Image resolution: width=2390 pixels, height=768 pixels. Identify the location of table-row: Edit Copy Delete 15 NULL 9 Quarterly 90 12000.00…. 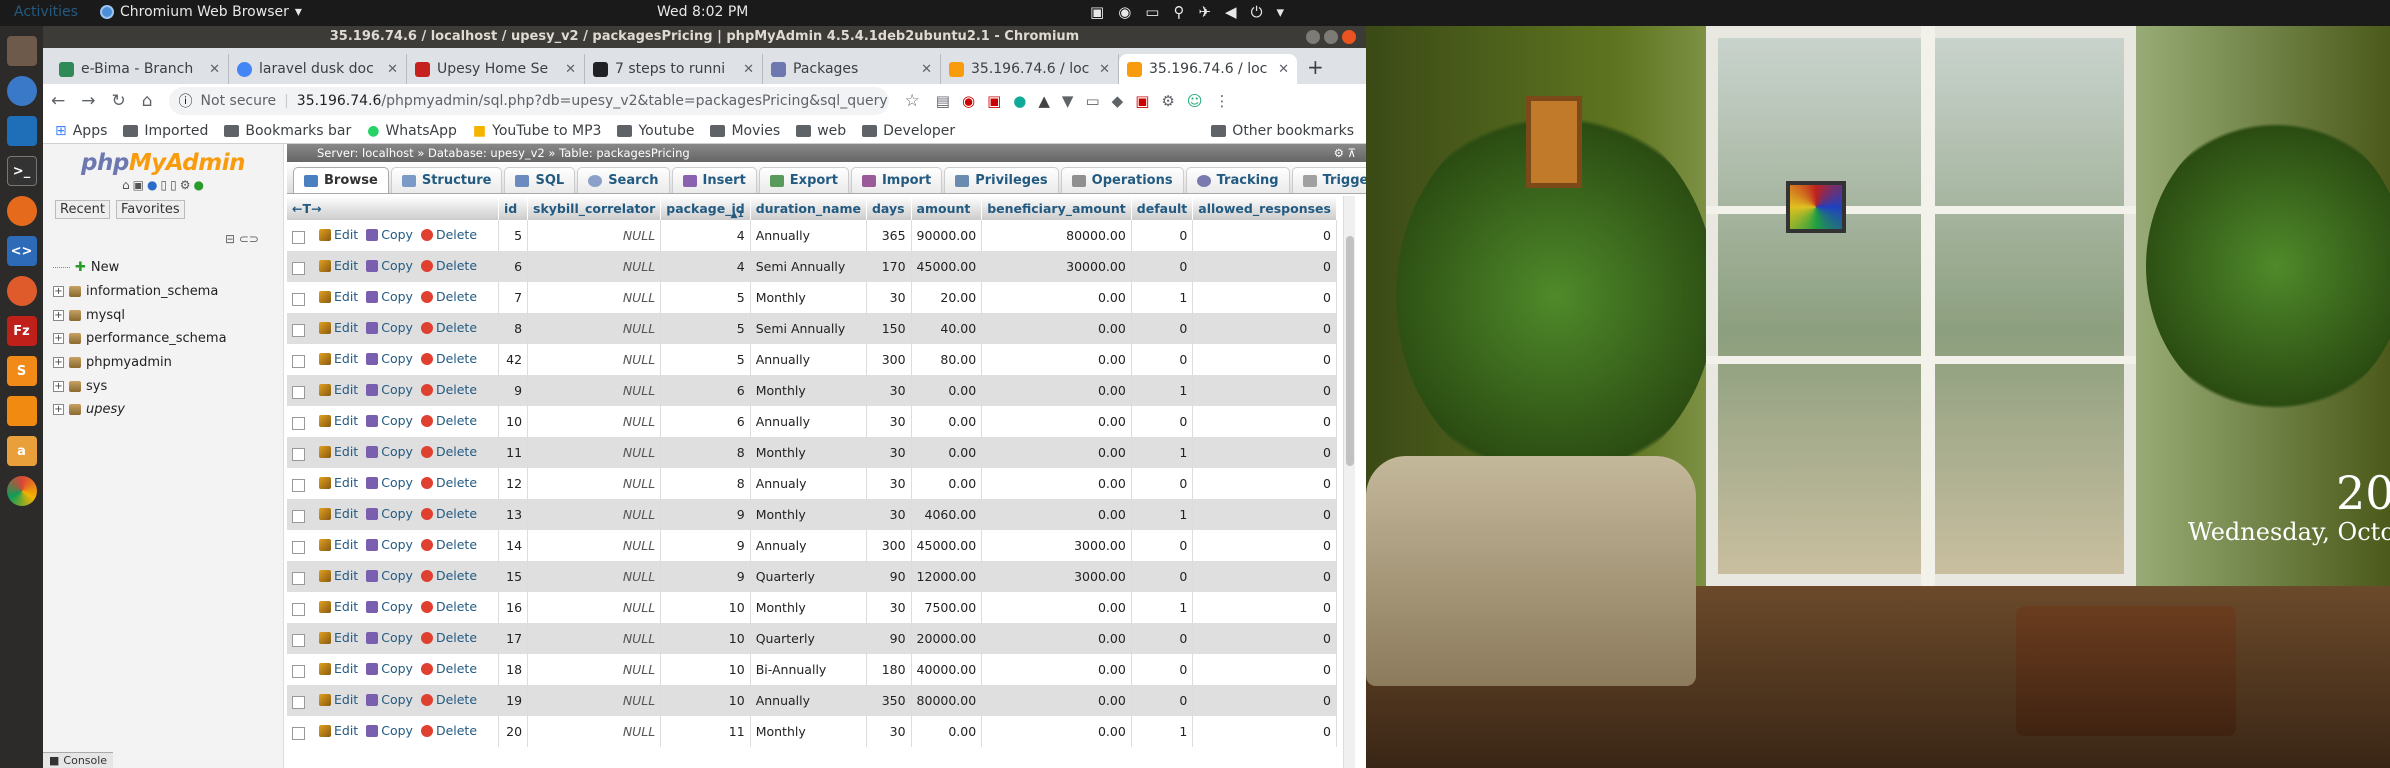
(812, 576).